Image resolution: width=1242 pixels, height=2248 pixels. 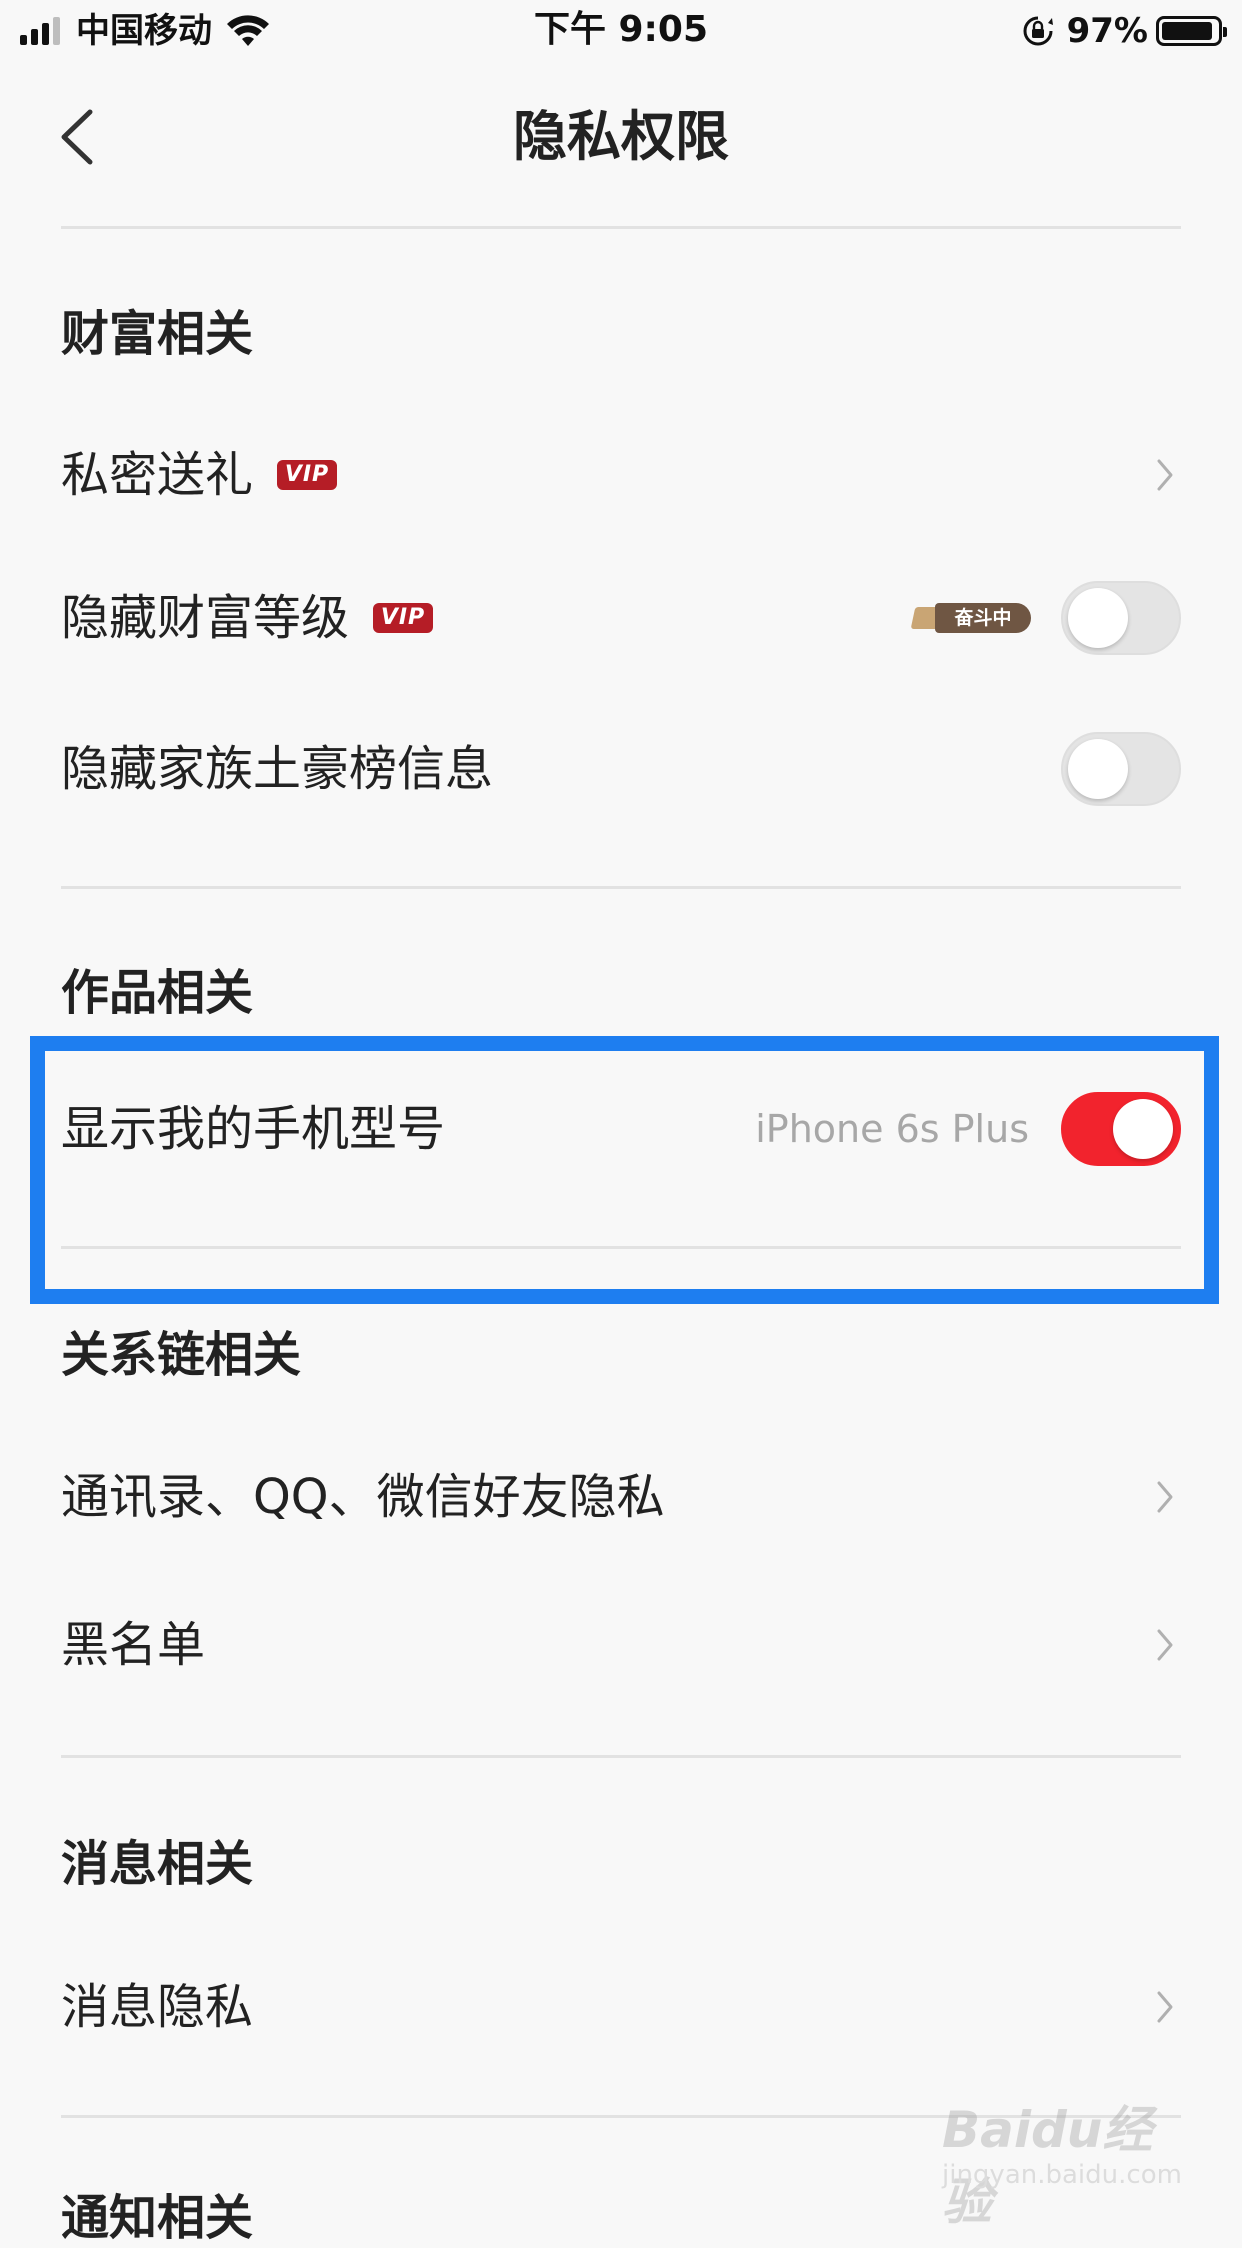 I want to click on section-title-works: 作品相关, so click(x=157, y=993).